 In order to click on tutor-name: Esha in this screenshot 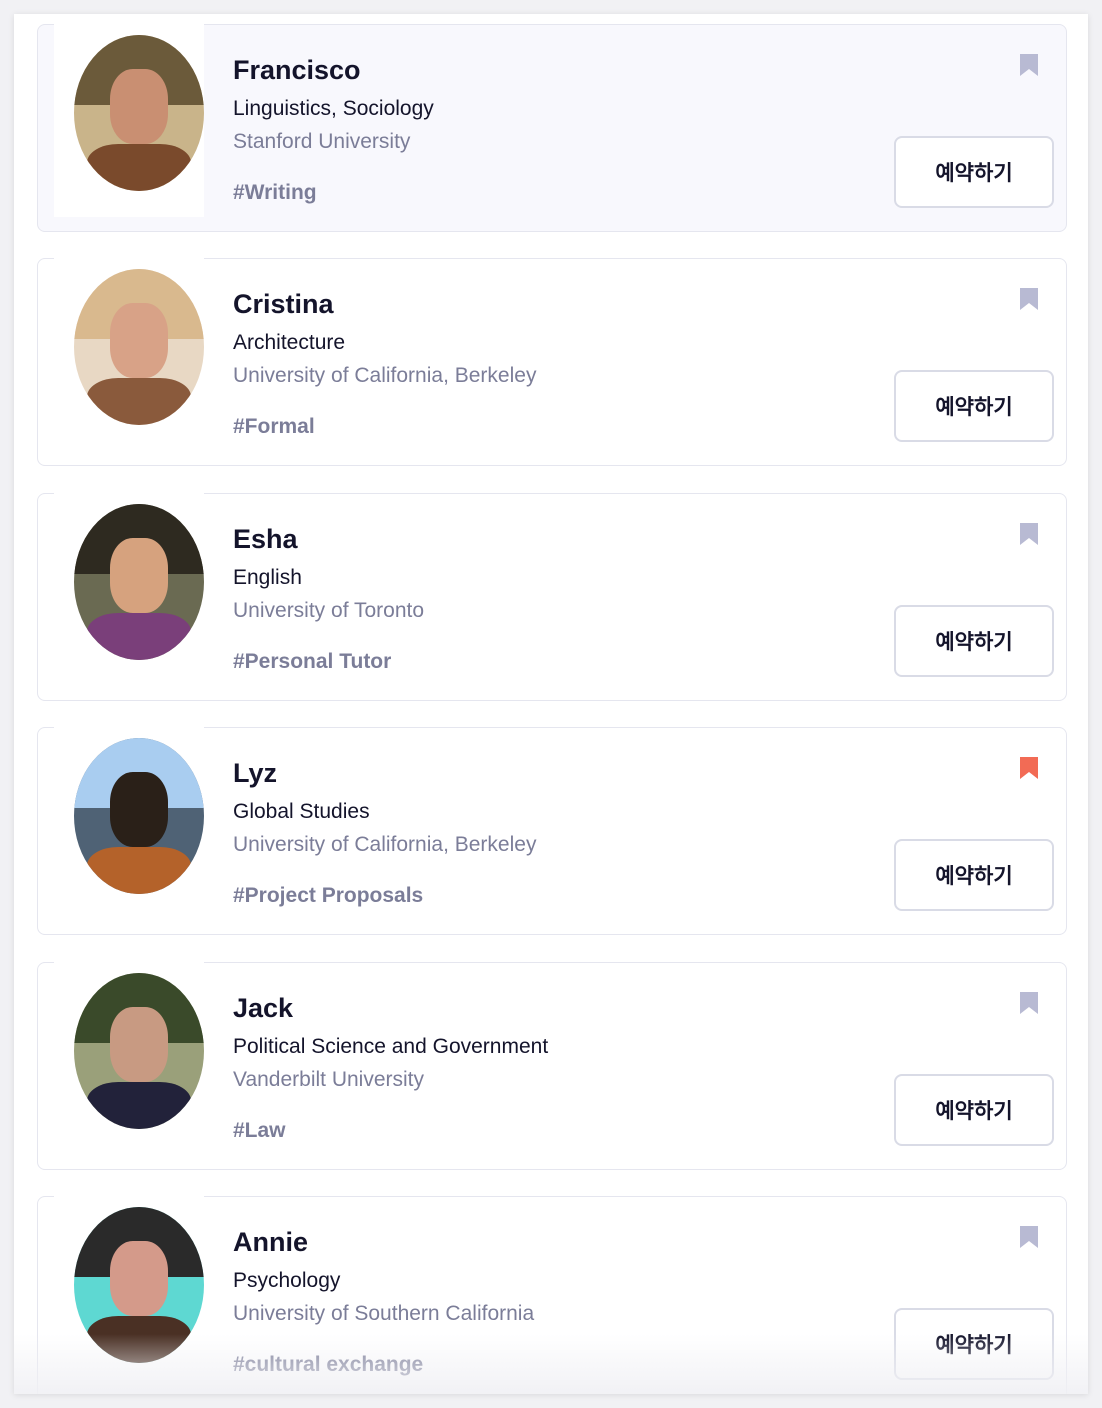, I will do `click(265, 539)`.